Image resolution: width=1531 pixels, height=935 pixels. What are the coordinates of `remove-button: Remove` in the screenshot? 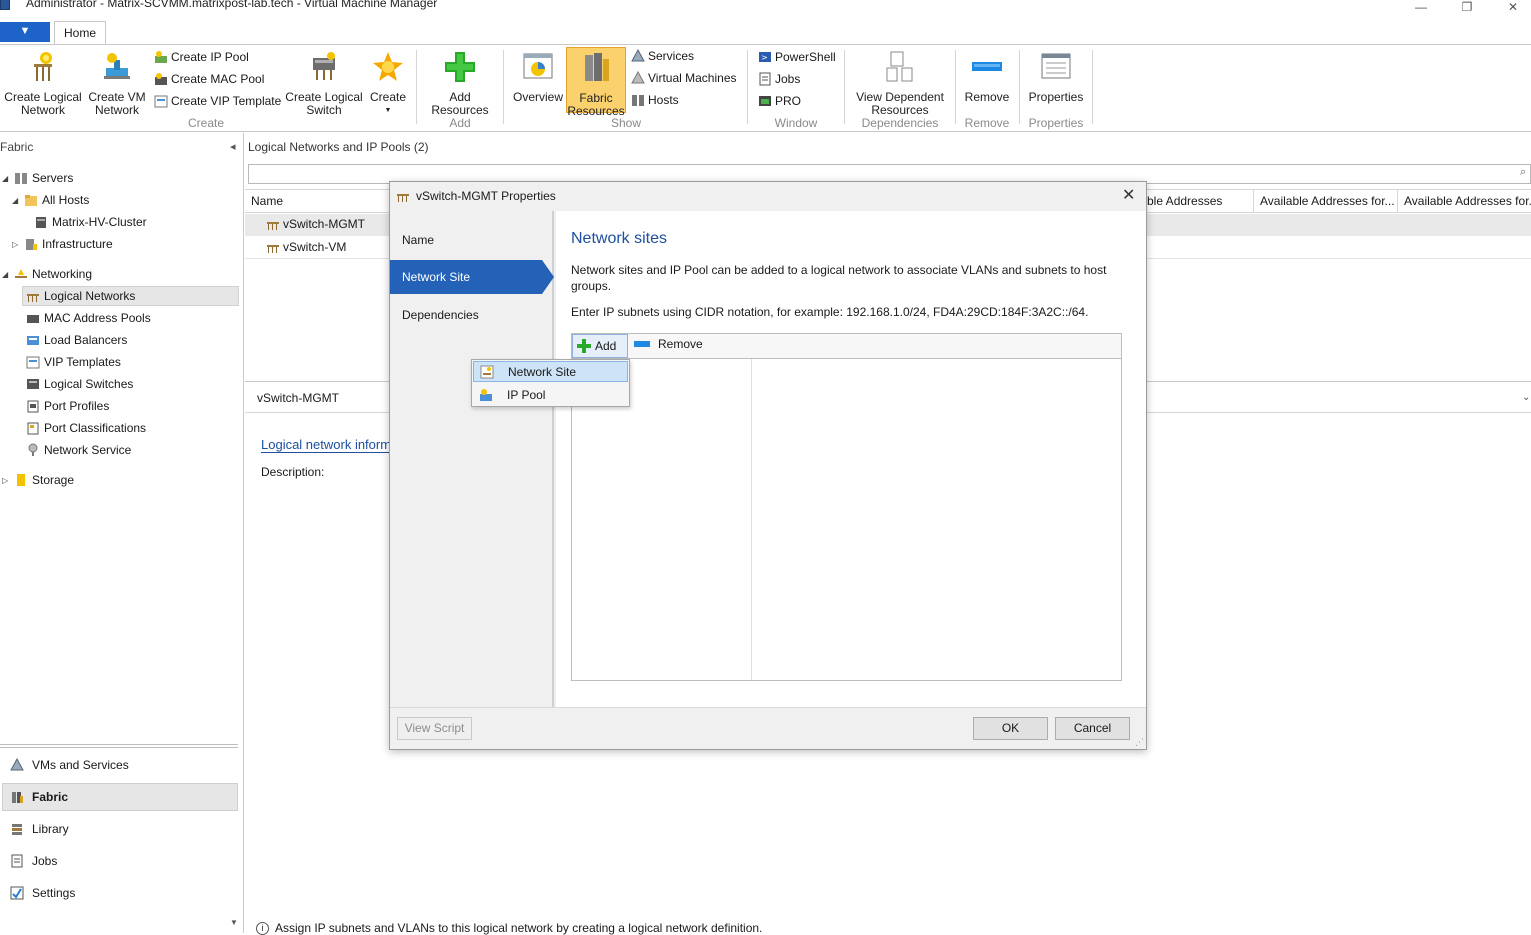 It's located at (668, 344).